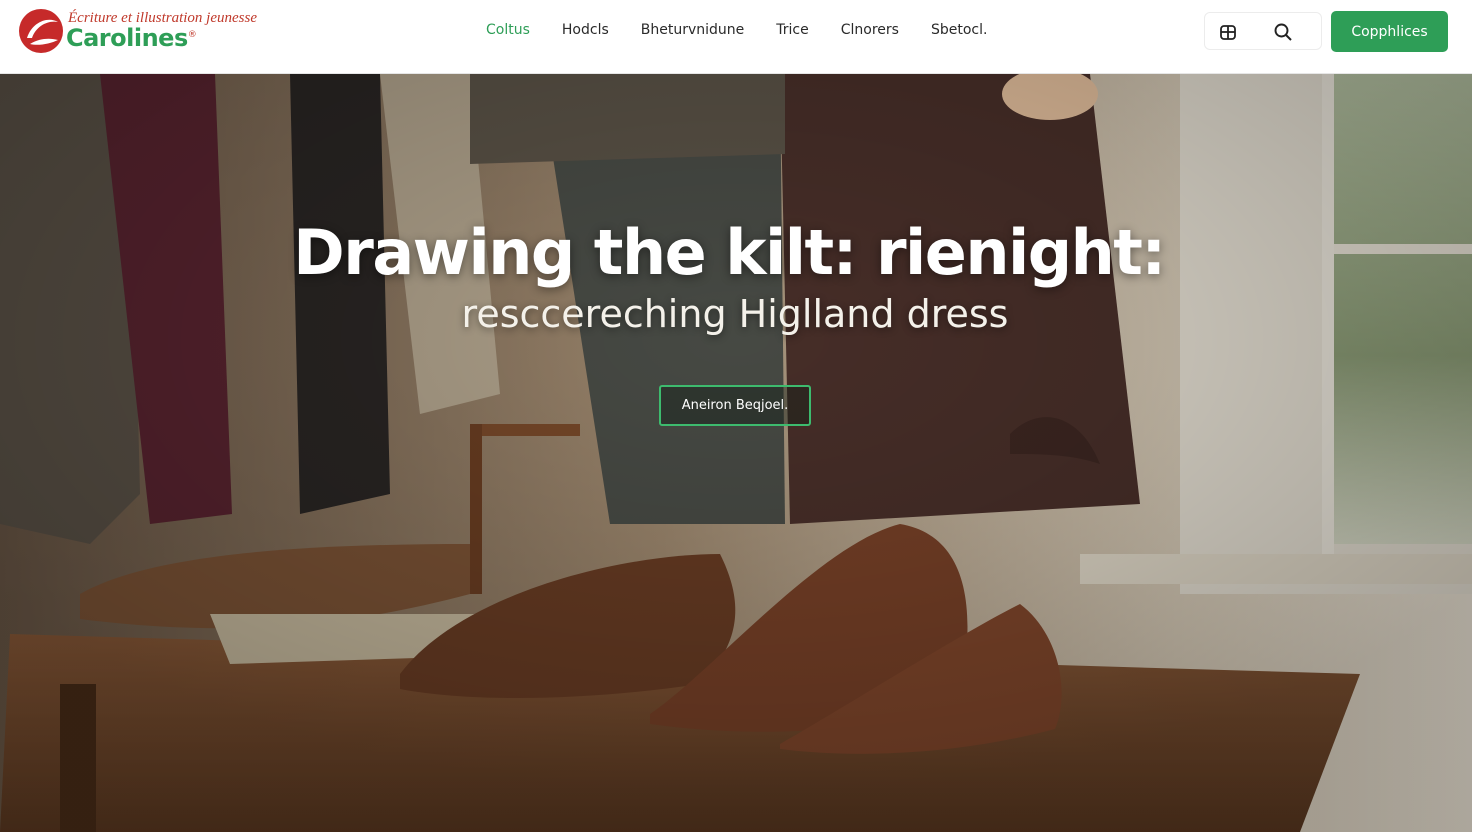 This screenshot has width=1472, height=832. I want to click on nav-item-3: Bheturvnidune, so click(693, 31).